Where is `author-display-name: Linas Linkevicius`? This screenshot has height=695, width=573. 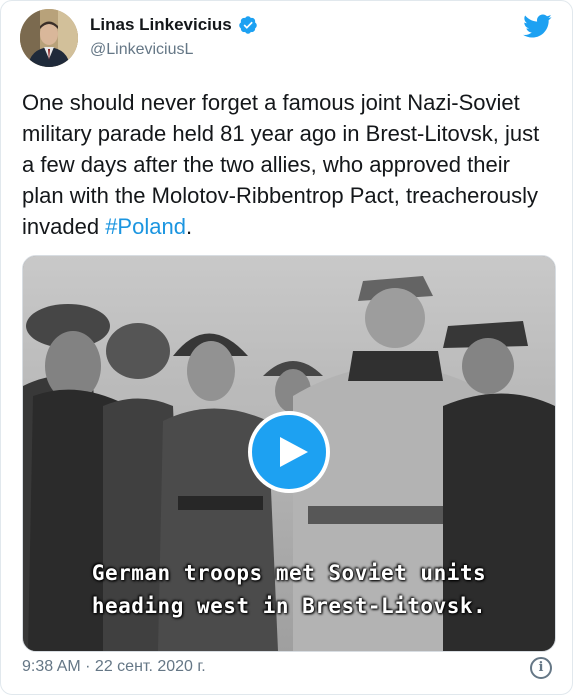 author-display-name: Linas Linkevicius is located at coordinates (161, 25).